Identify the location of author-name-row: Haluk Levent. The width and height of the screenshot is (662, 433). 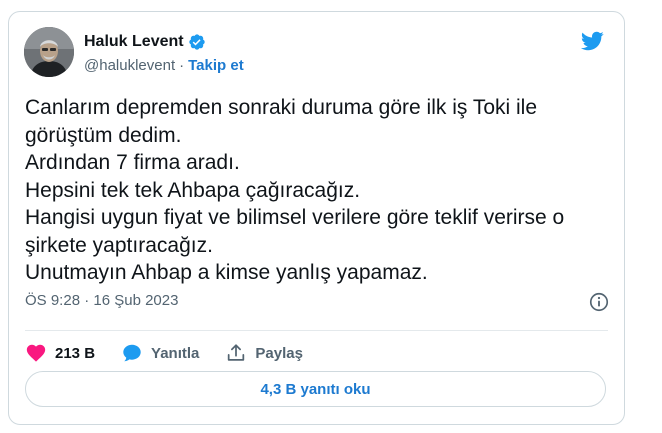
(145, 42).